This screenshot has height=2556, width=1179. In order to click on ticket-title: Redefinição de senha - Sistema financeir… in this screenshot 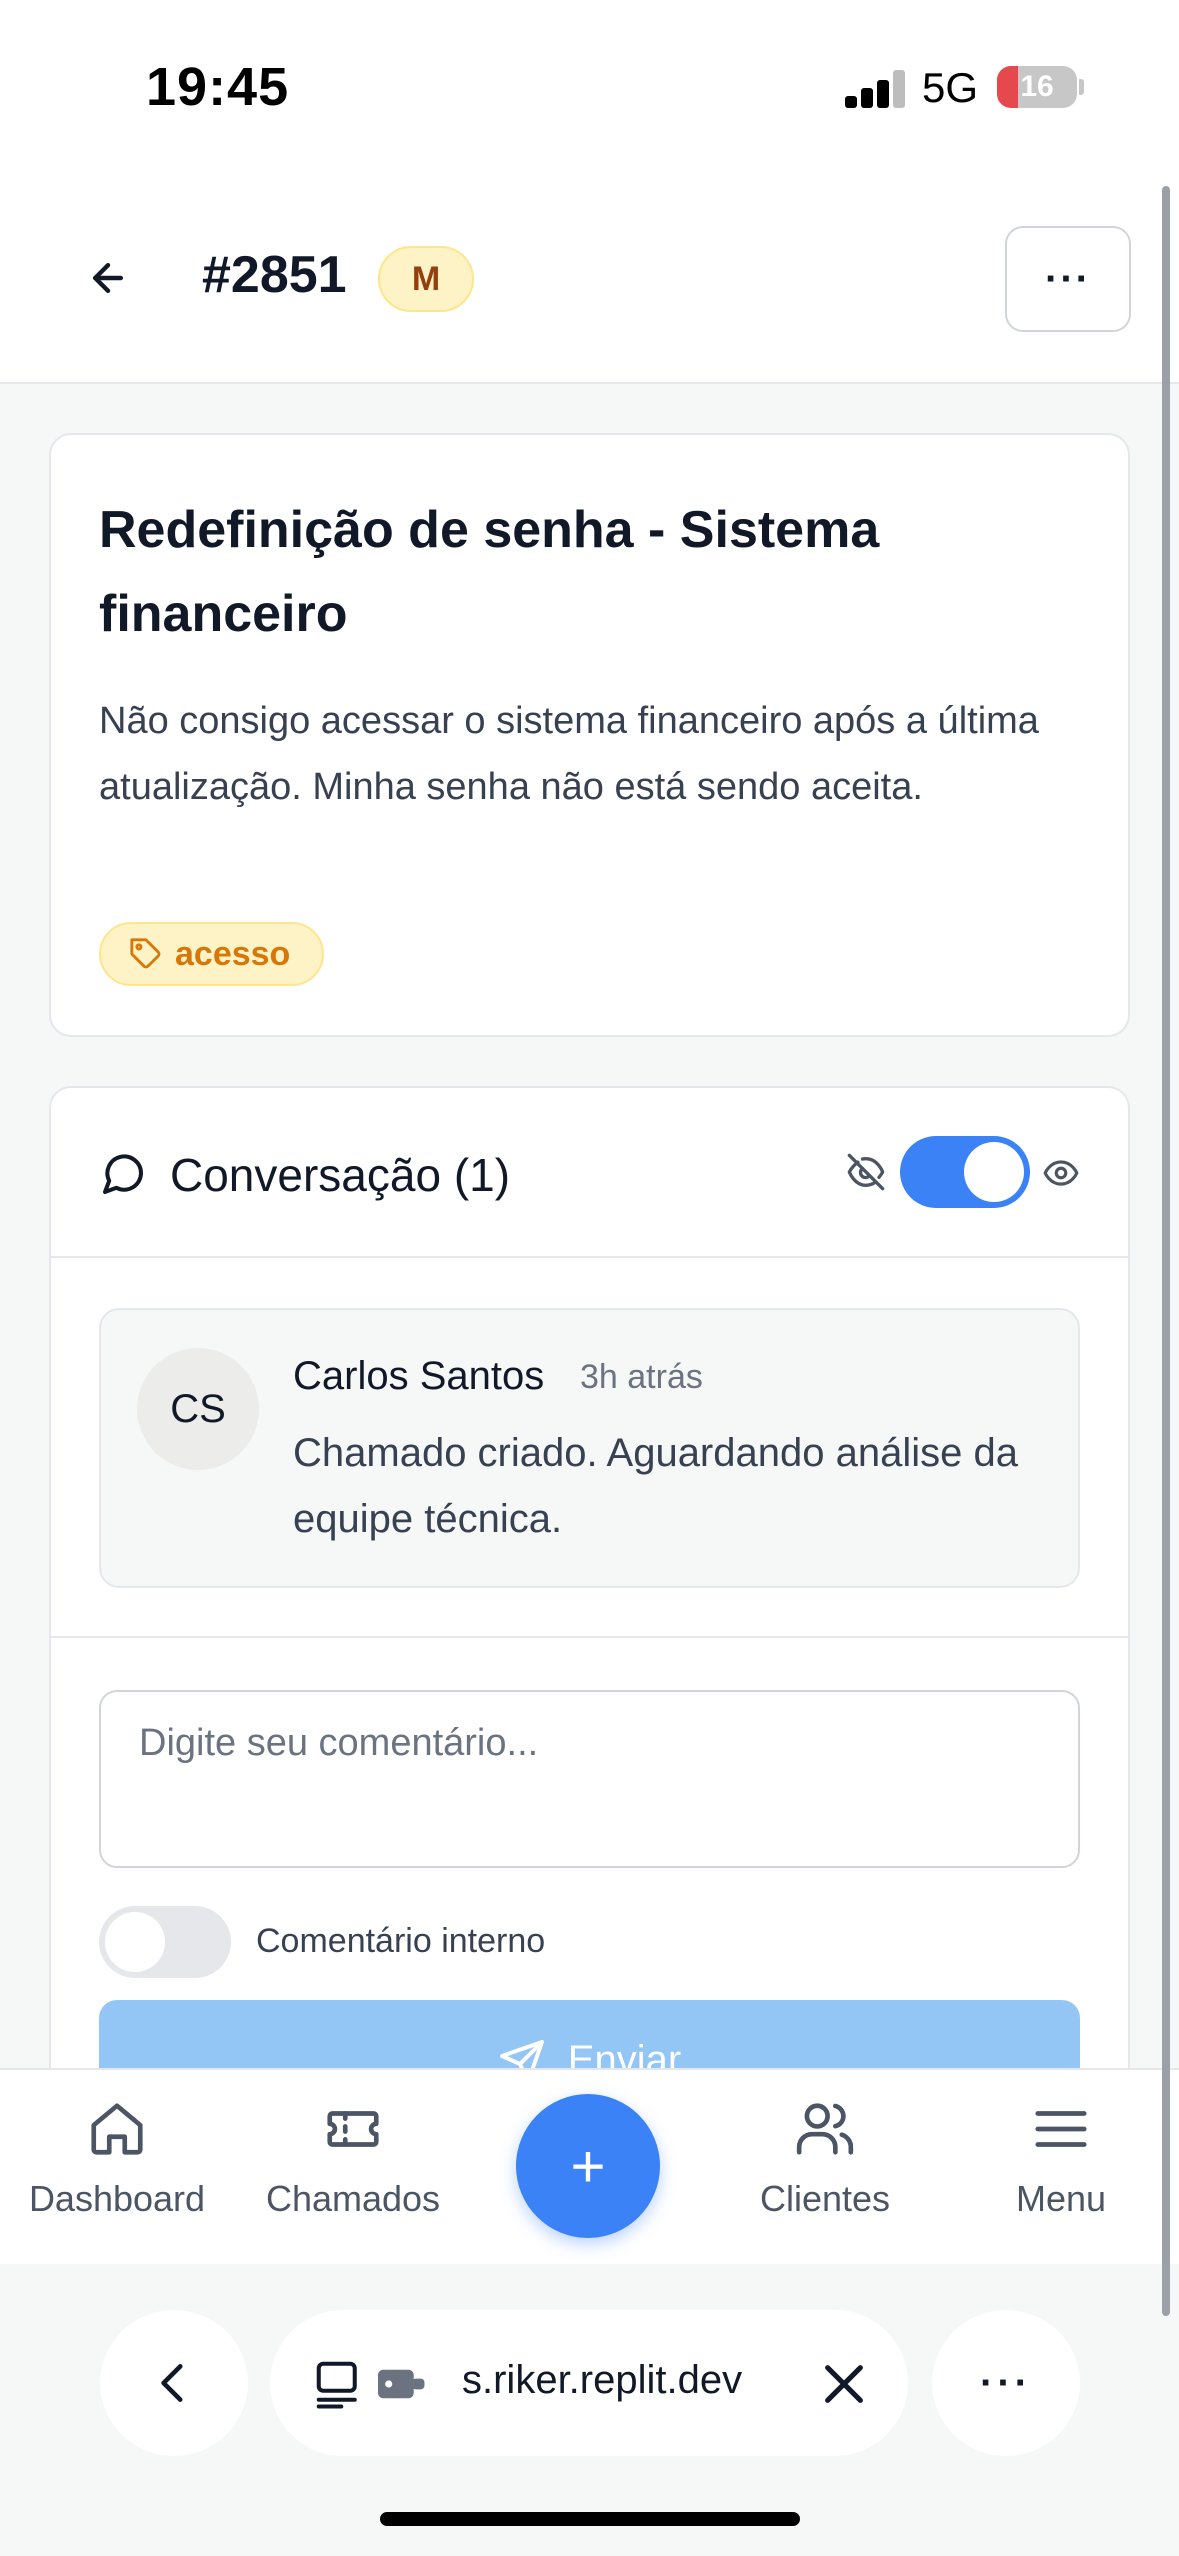, I will do `click(489, 572)`.